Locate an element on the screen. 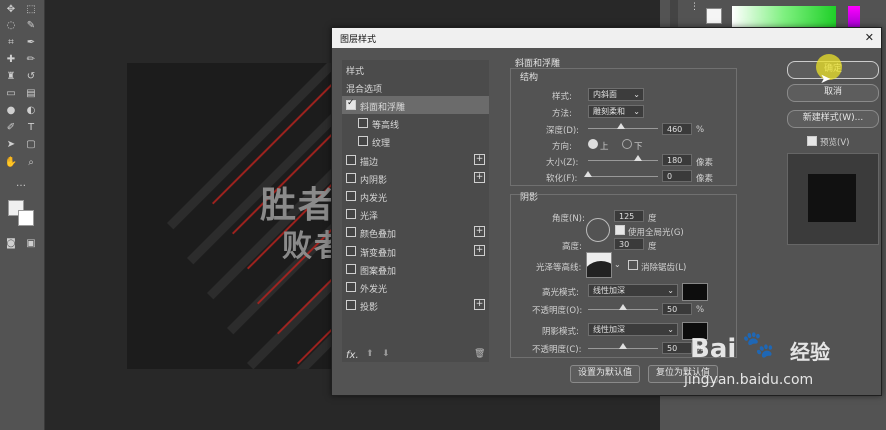 This screenshot has height=430, width=886. highlight-mode-select: 线性加深 ⌄ is located at coordinates (633, 290).